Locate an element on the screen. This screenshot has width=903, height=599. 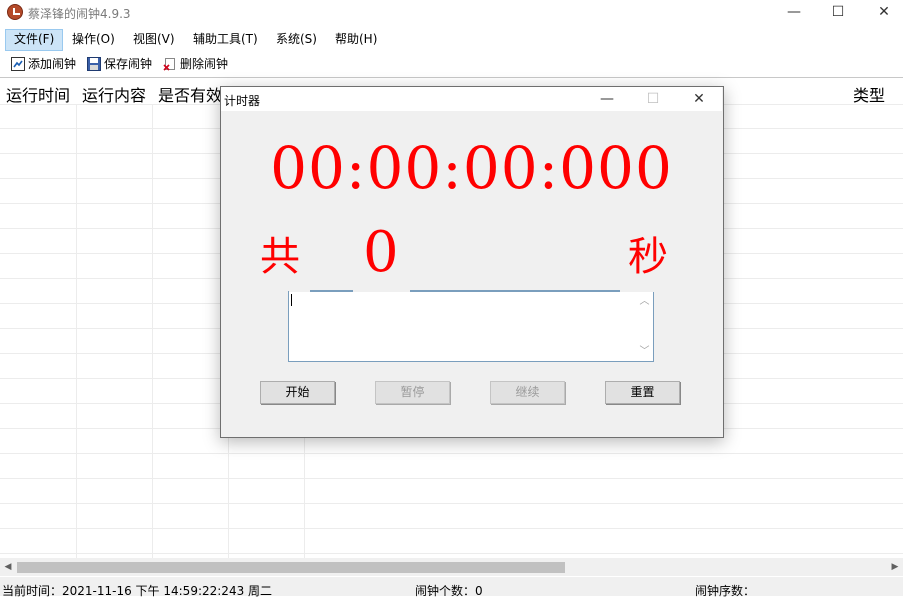
menu-view: 视图(V) is located at coordinates (154, 39).